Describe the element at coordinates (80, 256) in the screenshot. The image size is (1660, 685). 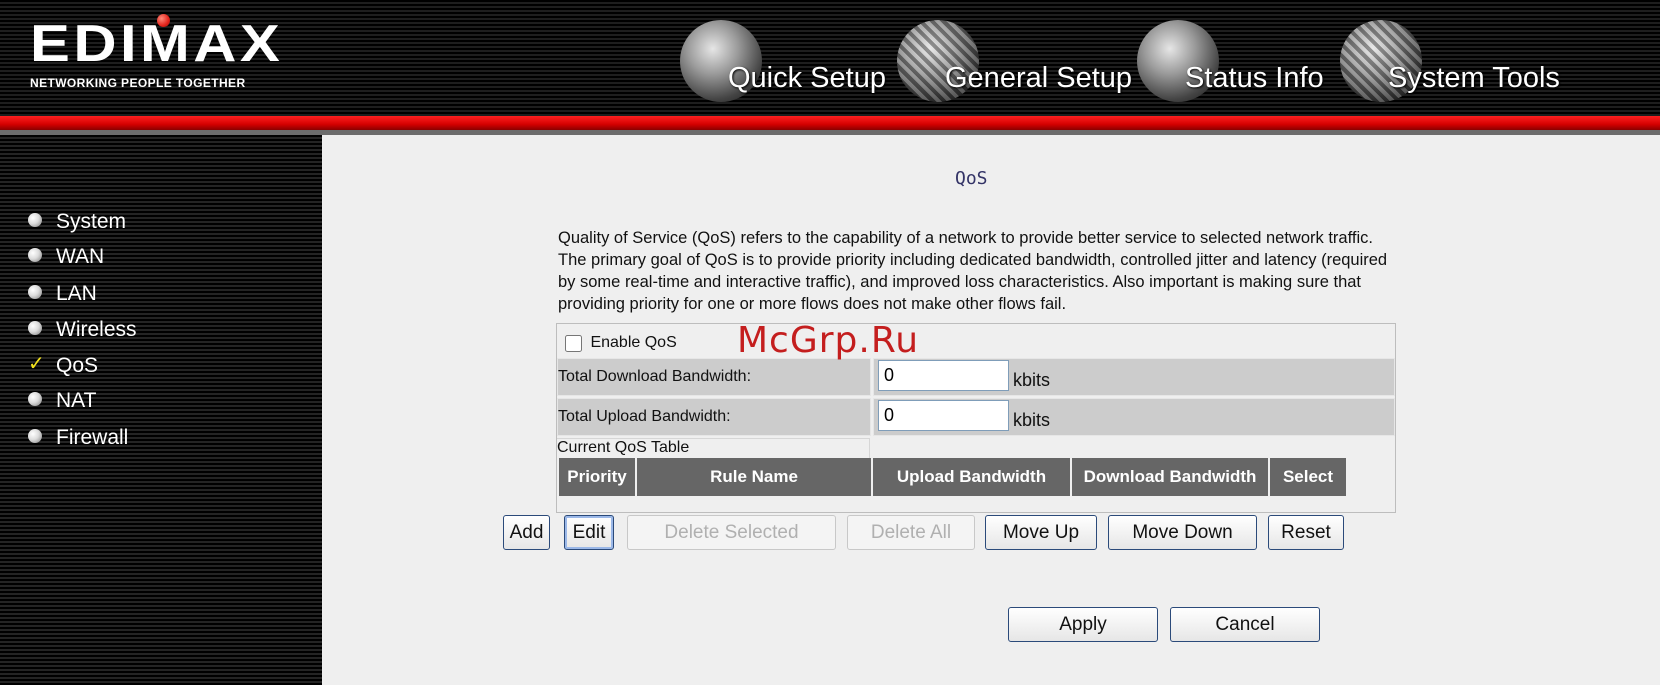
I see `sidebar-item-label: WAN` at that location.